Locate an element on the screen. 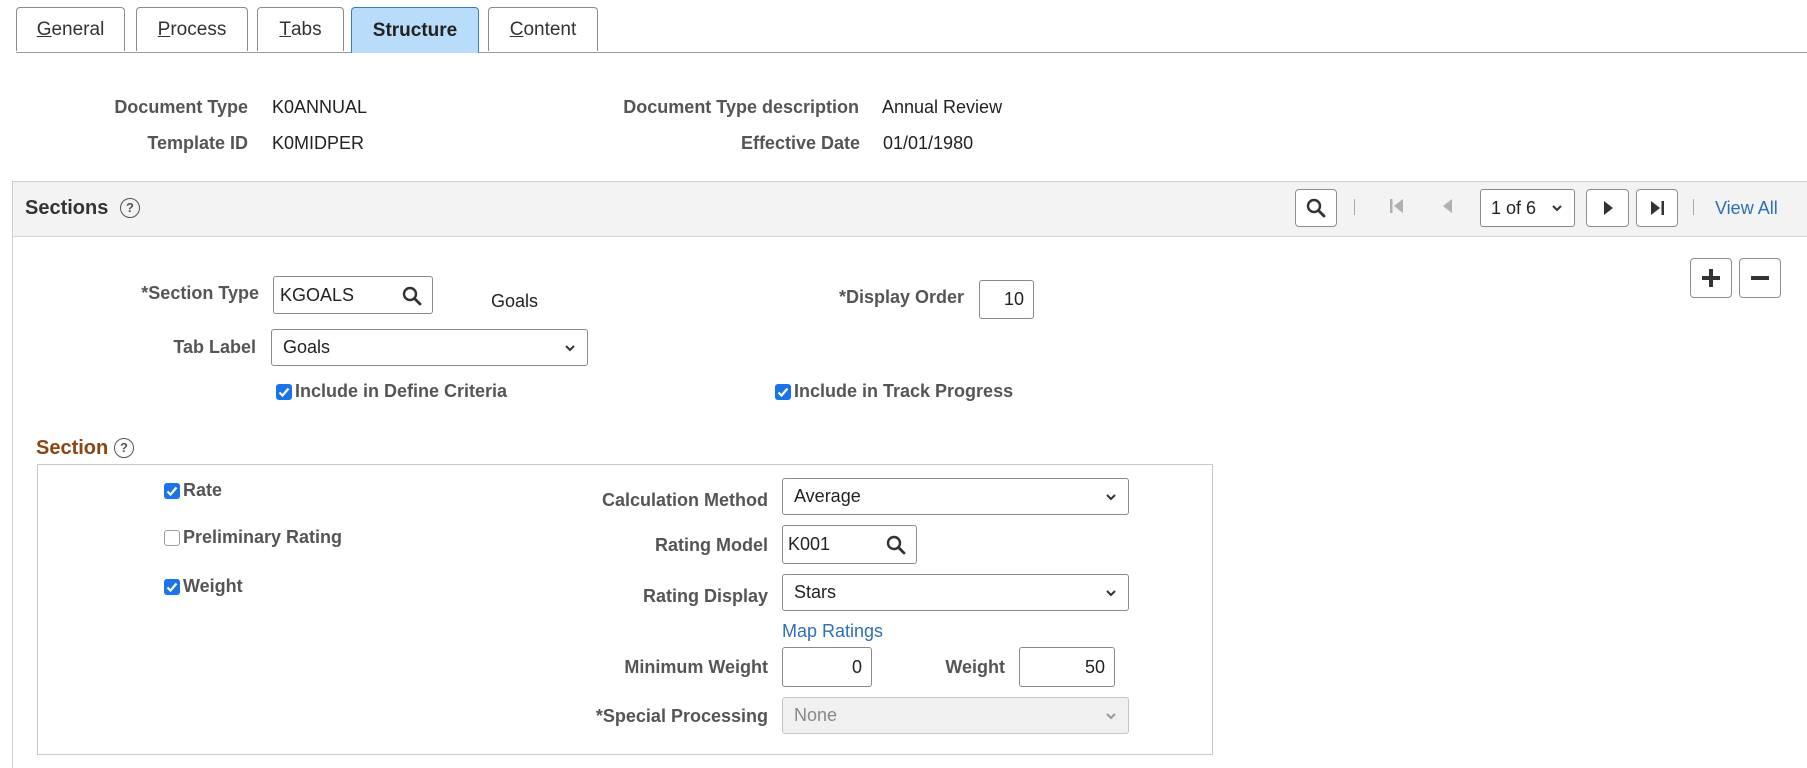 The image size is (1807, 768). rating-display-label: Rating Display is located at coordinates (705, 596).